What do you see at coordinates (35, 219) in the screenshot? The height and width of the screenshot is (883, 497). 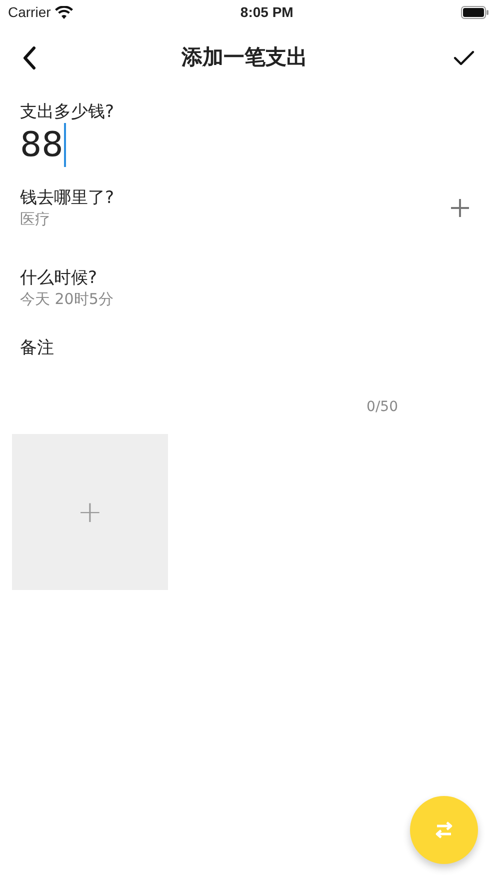 I see `field-value: 医疗` at bounding box center [35, 219].